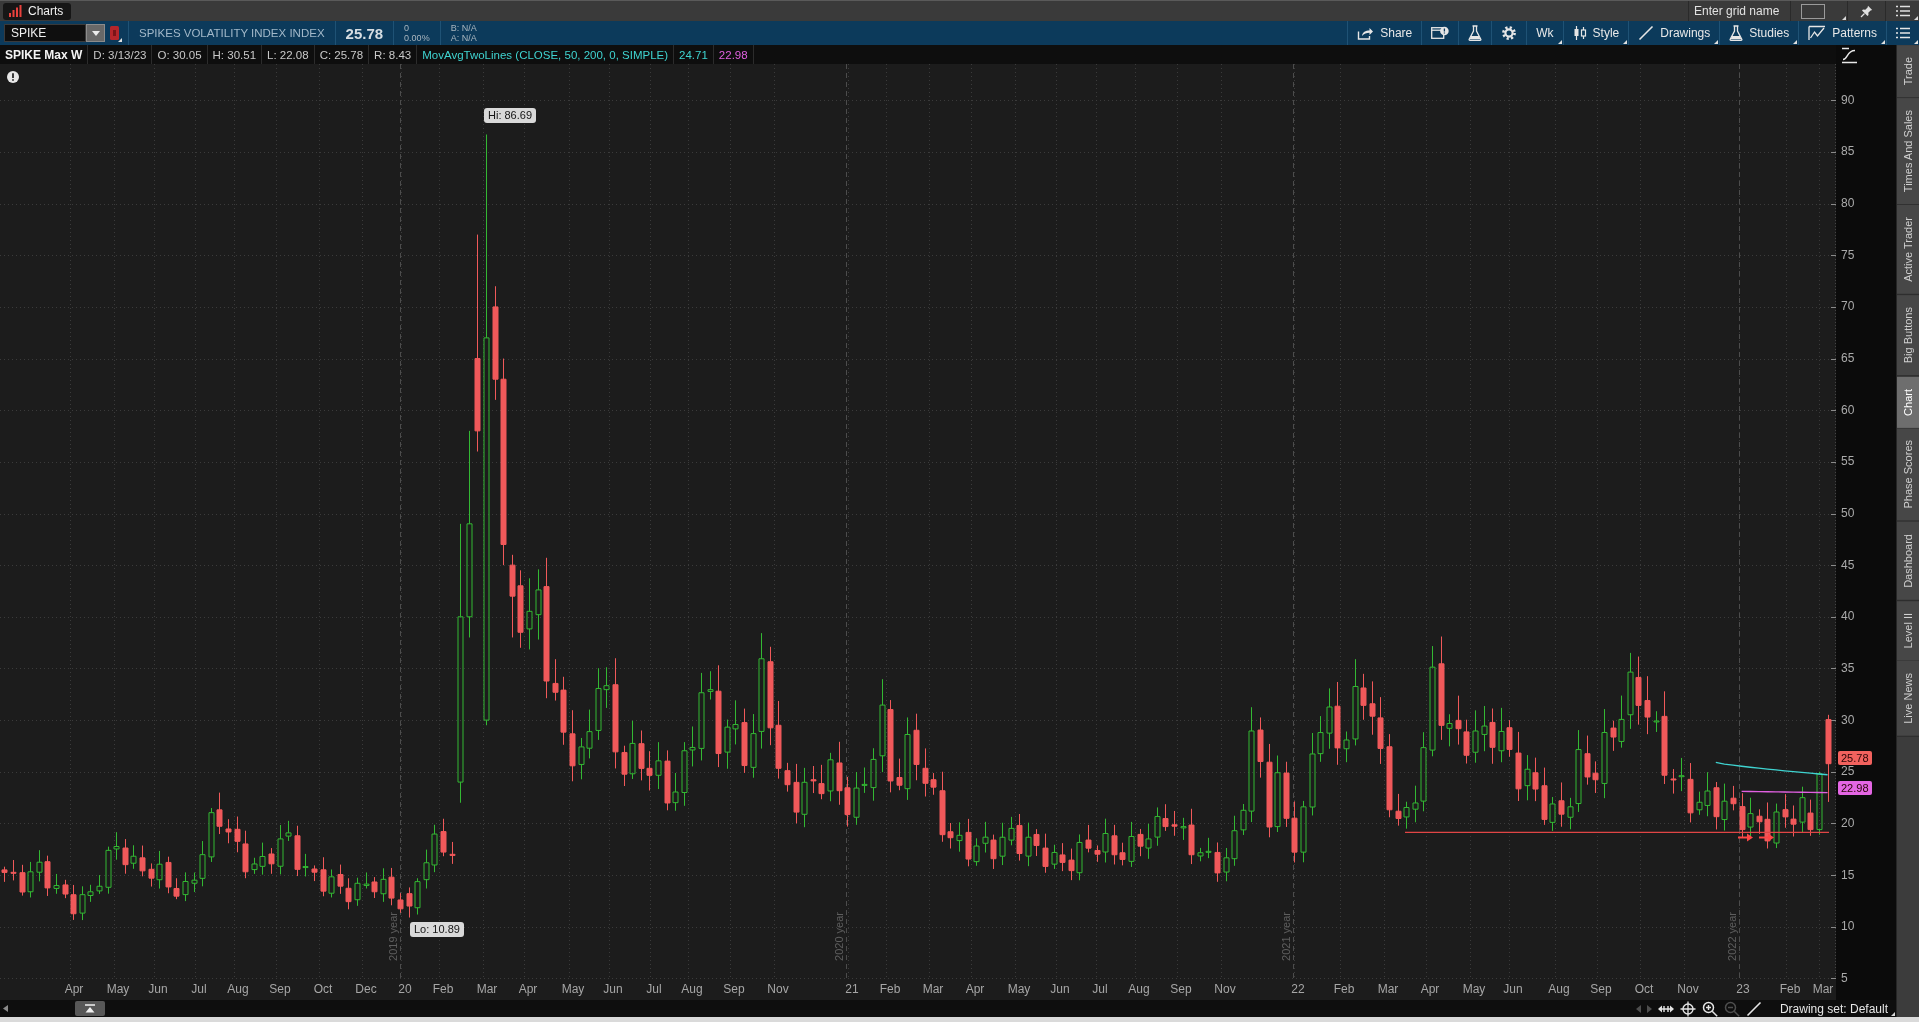 This screenshot has width=1919, height=1022. I want to click on time-axis-label: Sep, so click(734, 989).